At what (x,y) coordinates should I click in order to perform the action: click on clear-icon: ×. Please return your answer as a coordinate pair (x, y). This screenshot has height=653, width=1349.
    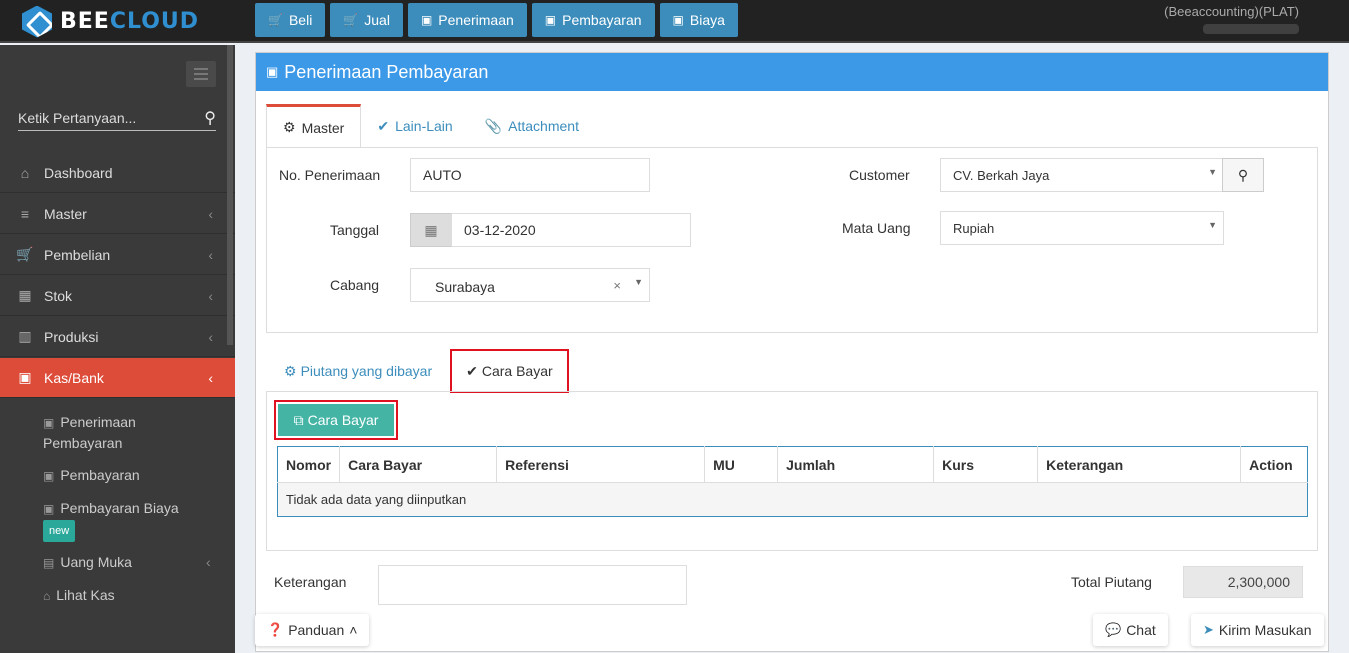
    Looking at the image, I should click on (617, 285).